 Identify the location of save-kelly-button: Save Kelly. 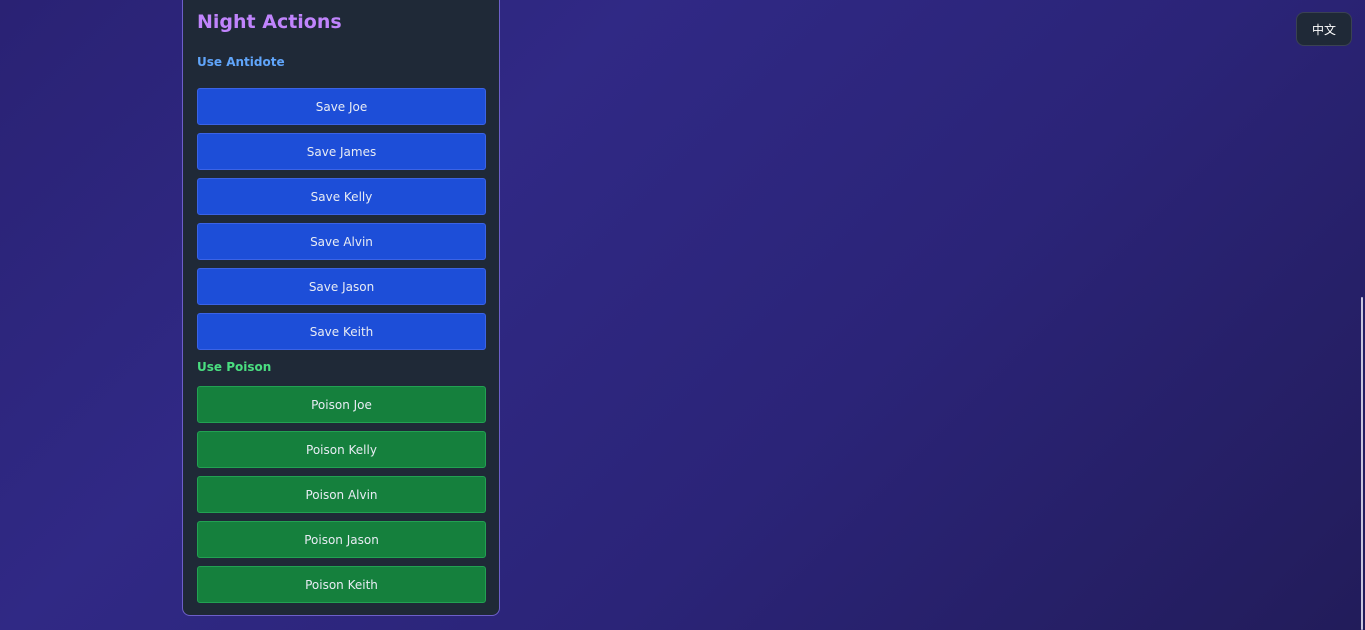
(341, 196).